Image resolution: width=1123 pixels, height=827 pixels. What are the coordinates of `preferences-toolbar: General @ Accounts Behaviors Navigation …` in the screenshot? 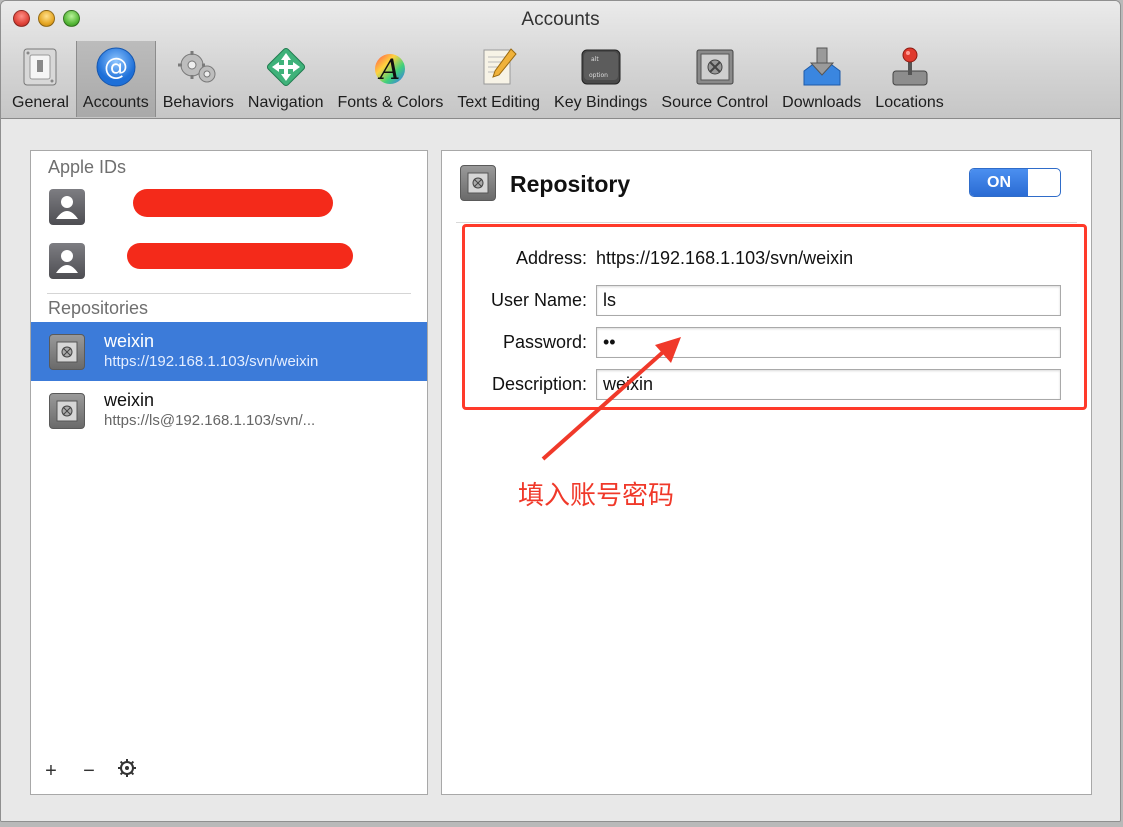 It's located at (478, 79).